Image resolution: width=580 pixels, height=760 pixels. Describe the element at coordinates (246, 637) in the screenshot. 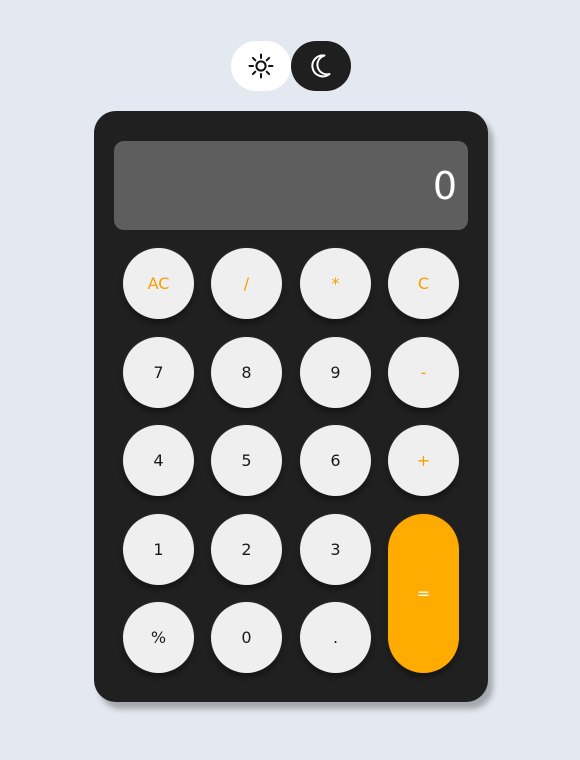

I see `digit-0-button: 0` at that location.